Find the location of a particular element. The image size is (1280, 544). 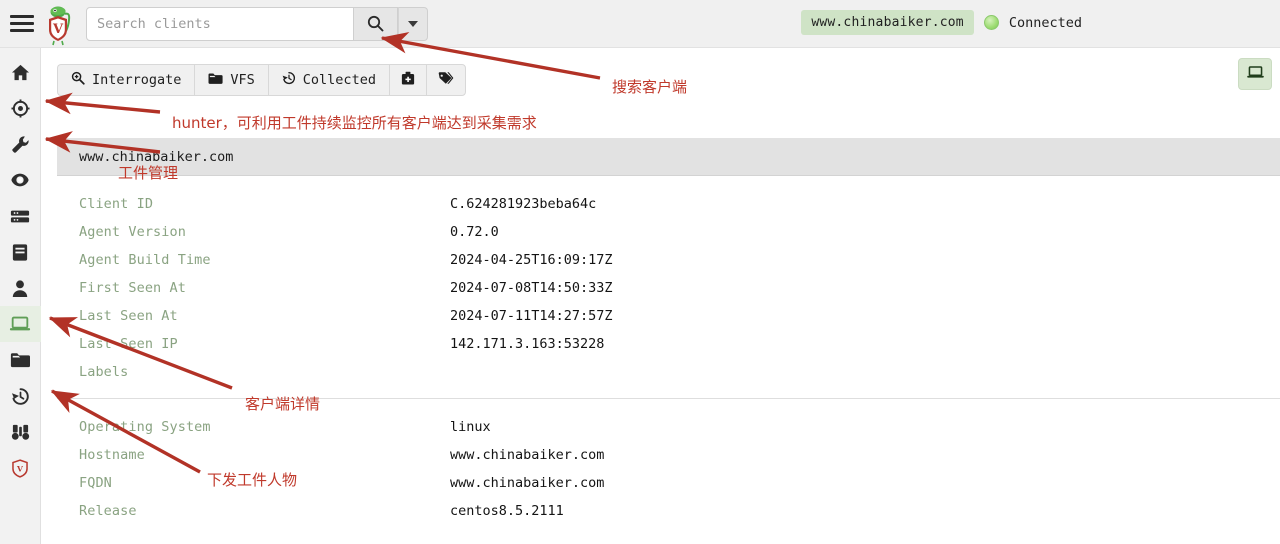

sidebar-item-shield: V is located at coordinates (20, 468).